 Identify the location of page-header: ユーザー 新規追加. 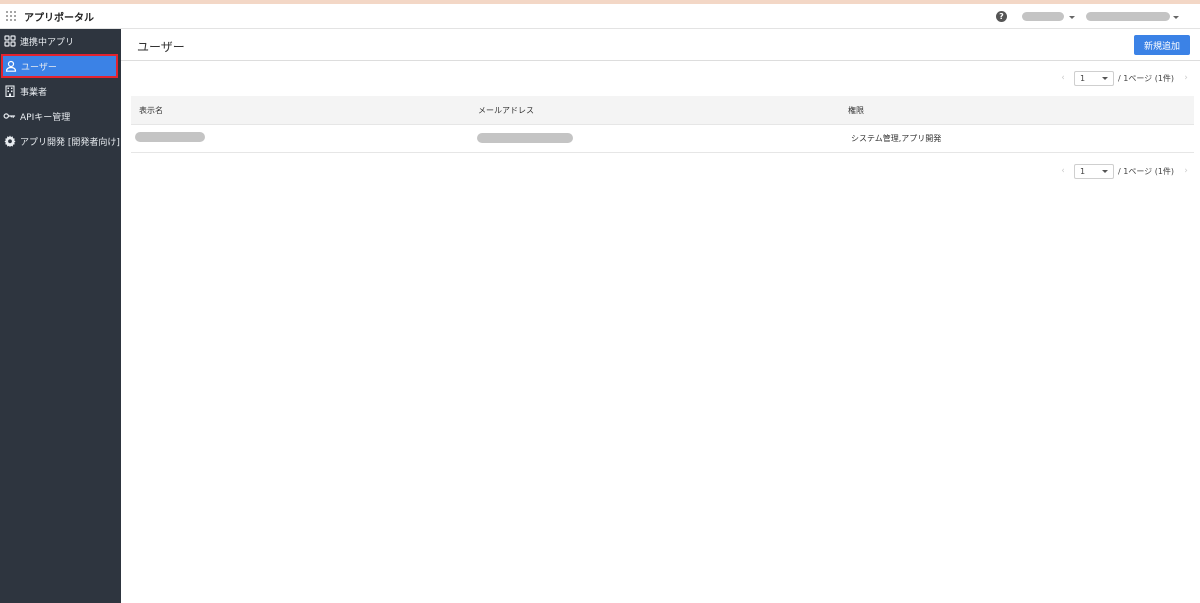
(660, 45).